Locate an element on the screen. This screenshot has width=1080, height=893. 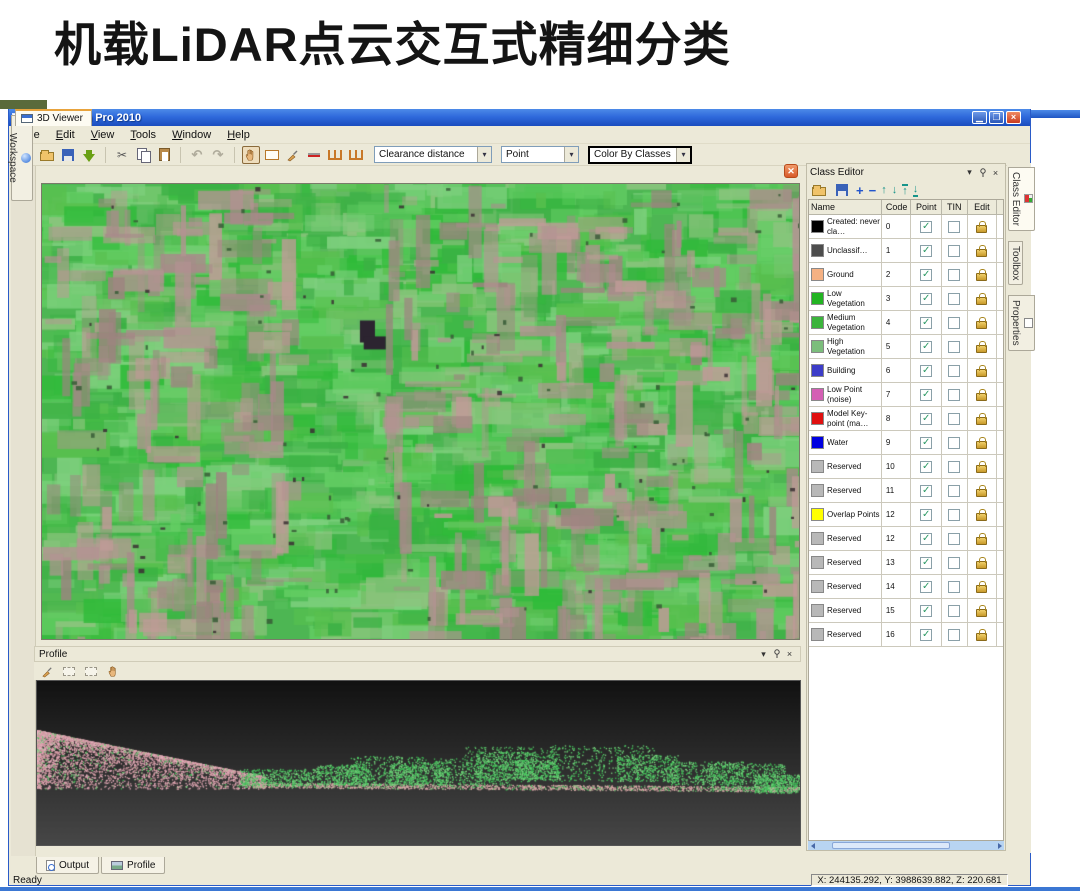
move-down-icon: ↓ is located at coordinates (895, 190).